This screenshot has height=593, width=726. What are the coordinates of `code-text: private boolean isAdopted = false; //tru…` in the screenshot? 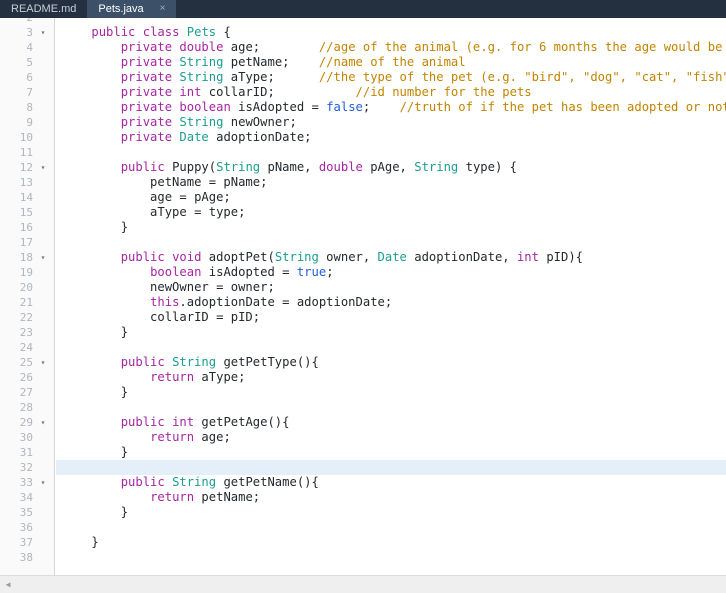 It's located at (423, 107).